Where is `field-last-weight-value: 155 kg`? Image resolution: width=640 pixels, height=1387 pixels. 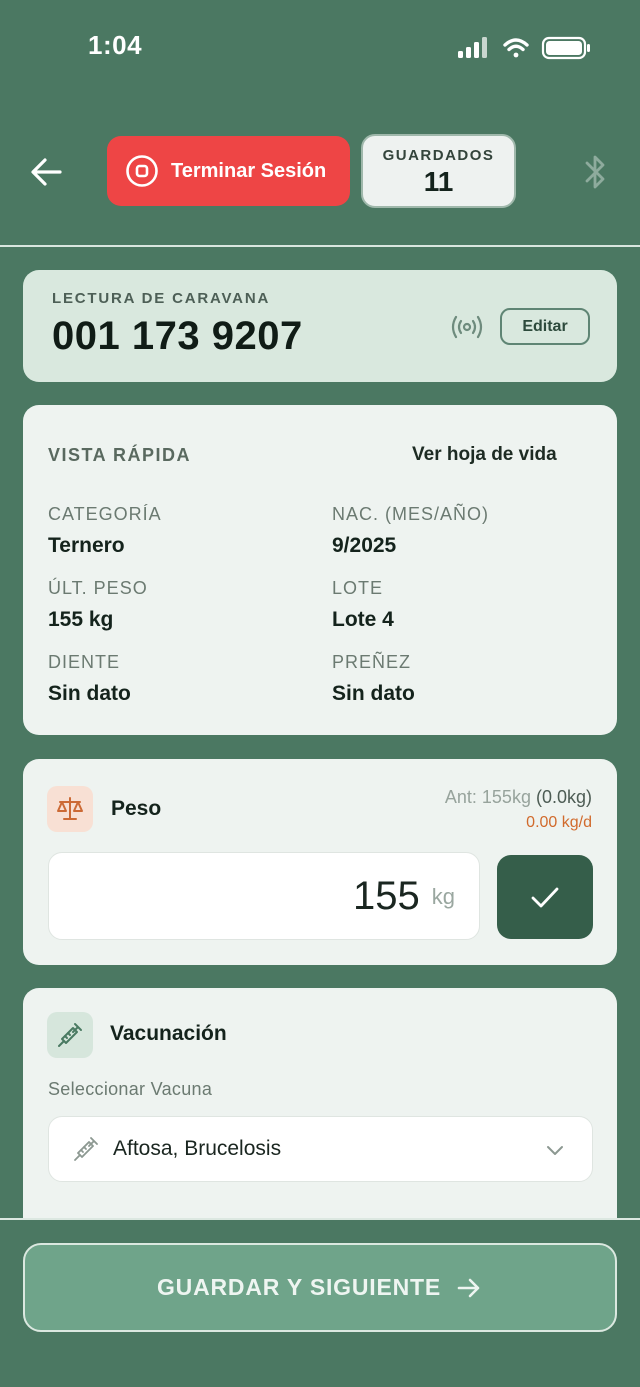
field-last-weight-value: 155 kg is located at coordinates (81, 619).